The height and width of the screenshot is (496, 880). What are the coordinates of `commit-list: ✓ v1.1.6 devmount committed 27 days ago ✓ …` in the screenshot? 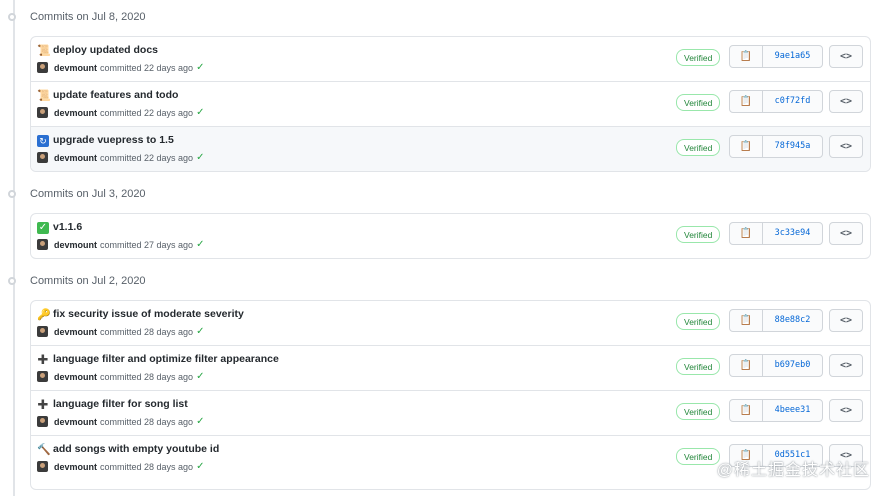 It's located at (450, 236).